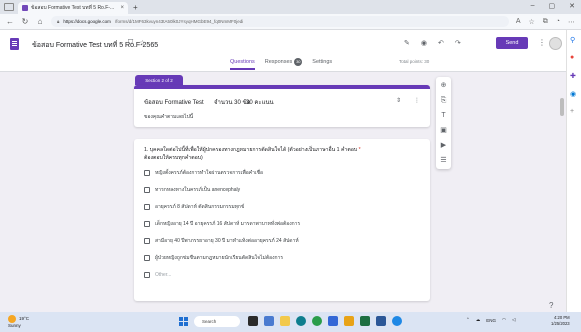 This screenshot has height=332, width=581. I want to click on add-video-icon: ▶, so click(443, 145).